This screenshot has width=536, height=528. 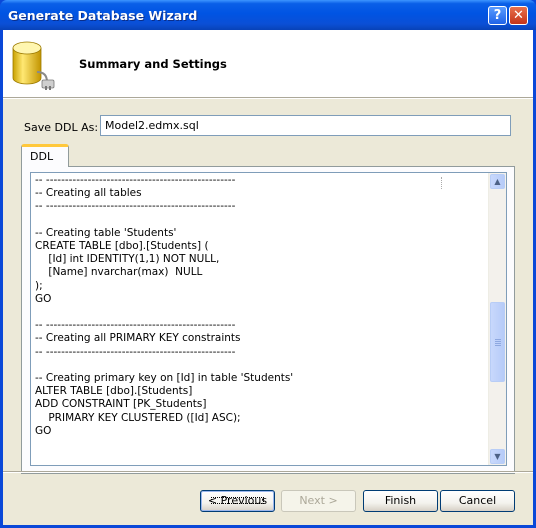 I want to click on wizard-header: Summary and Settings, so click(x=268, y=64).